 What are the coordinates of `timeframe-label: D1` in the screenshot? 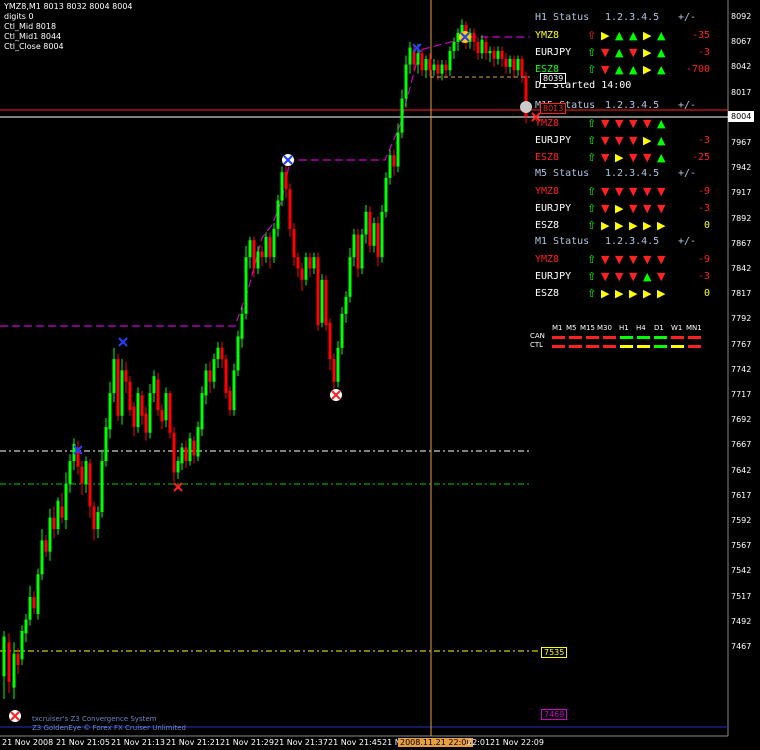 It's located at (659, 328).